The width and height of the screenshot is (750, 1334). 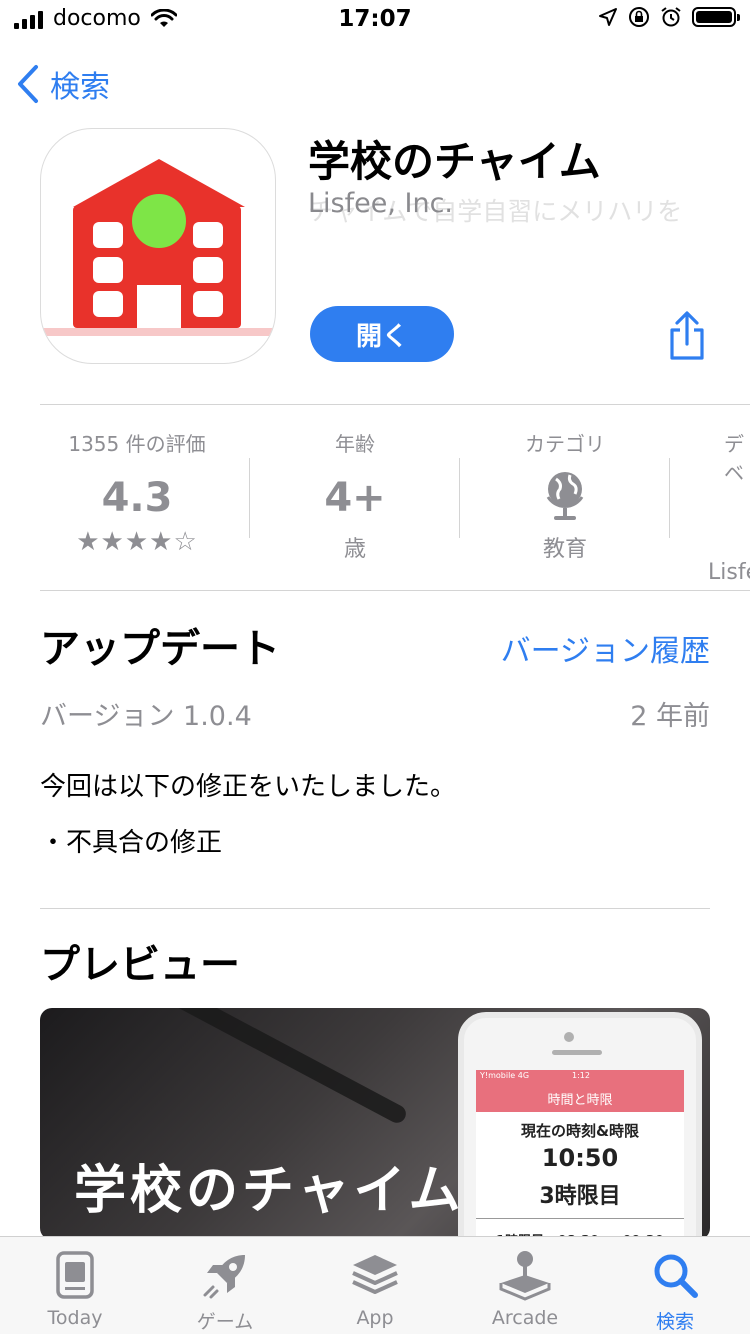 I want to click on update-title: アップデート, so click(x=160, y=649).